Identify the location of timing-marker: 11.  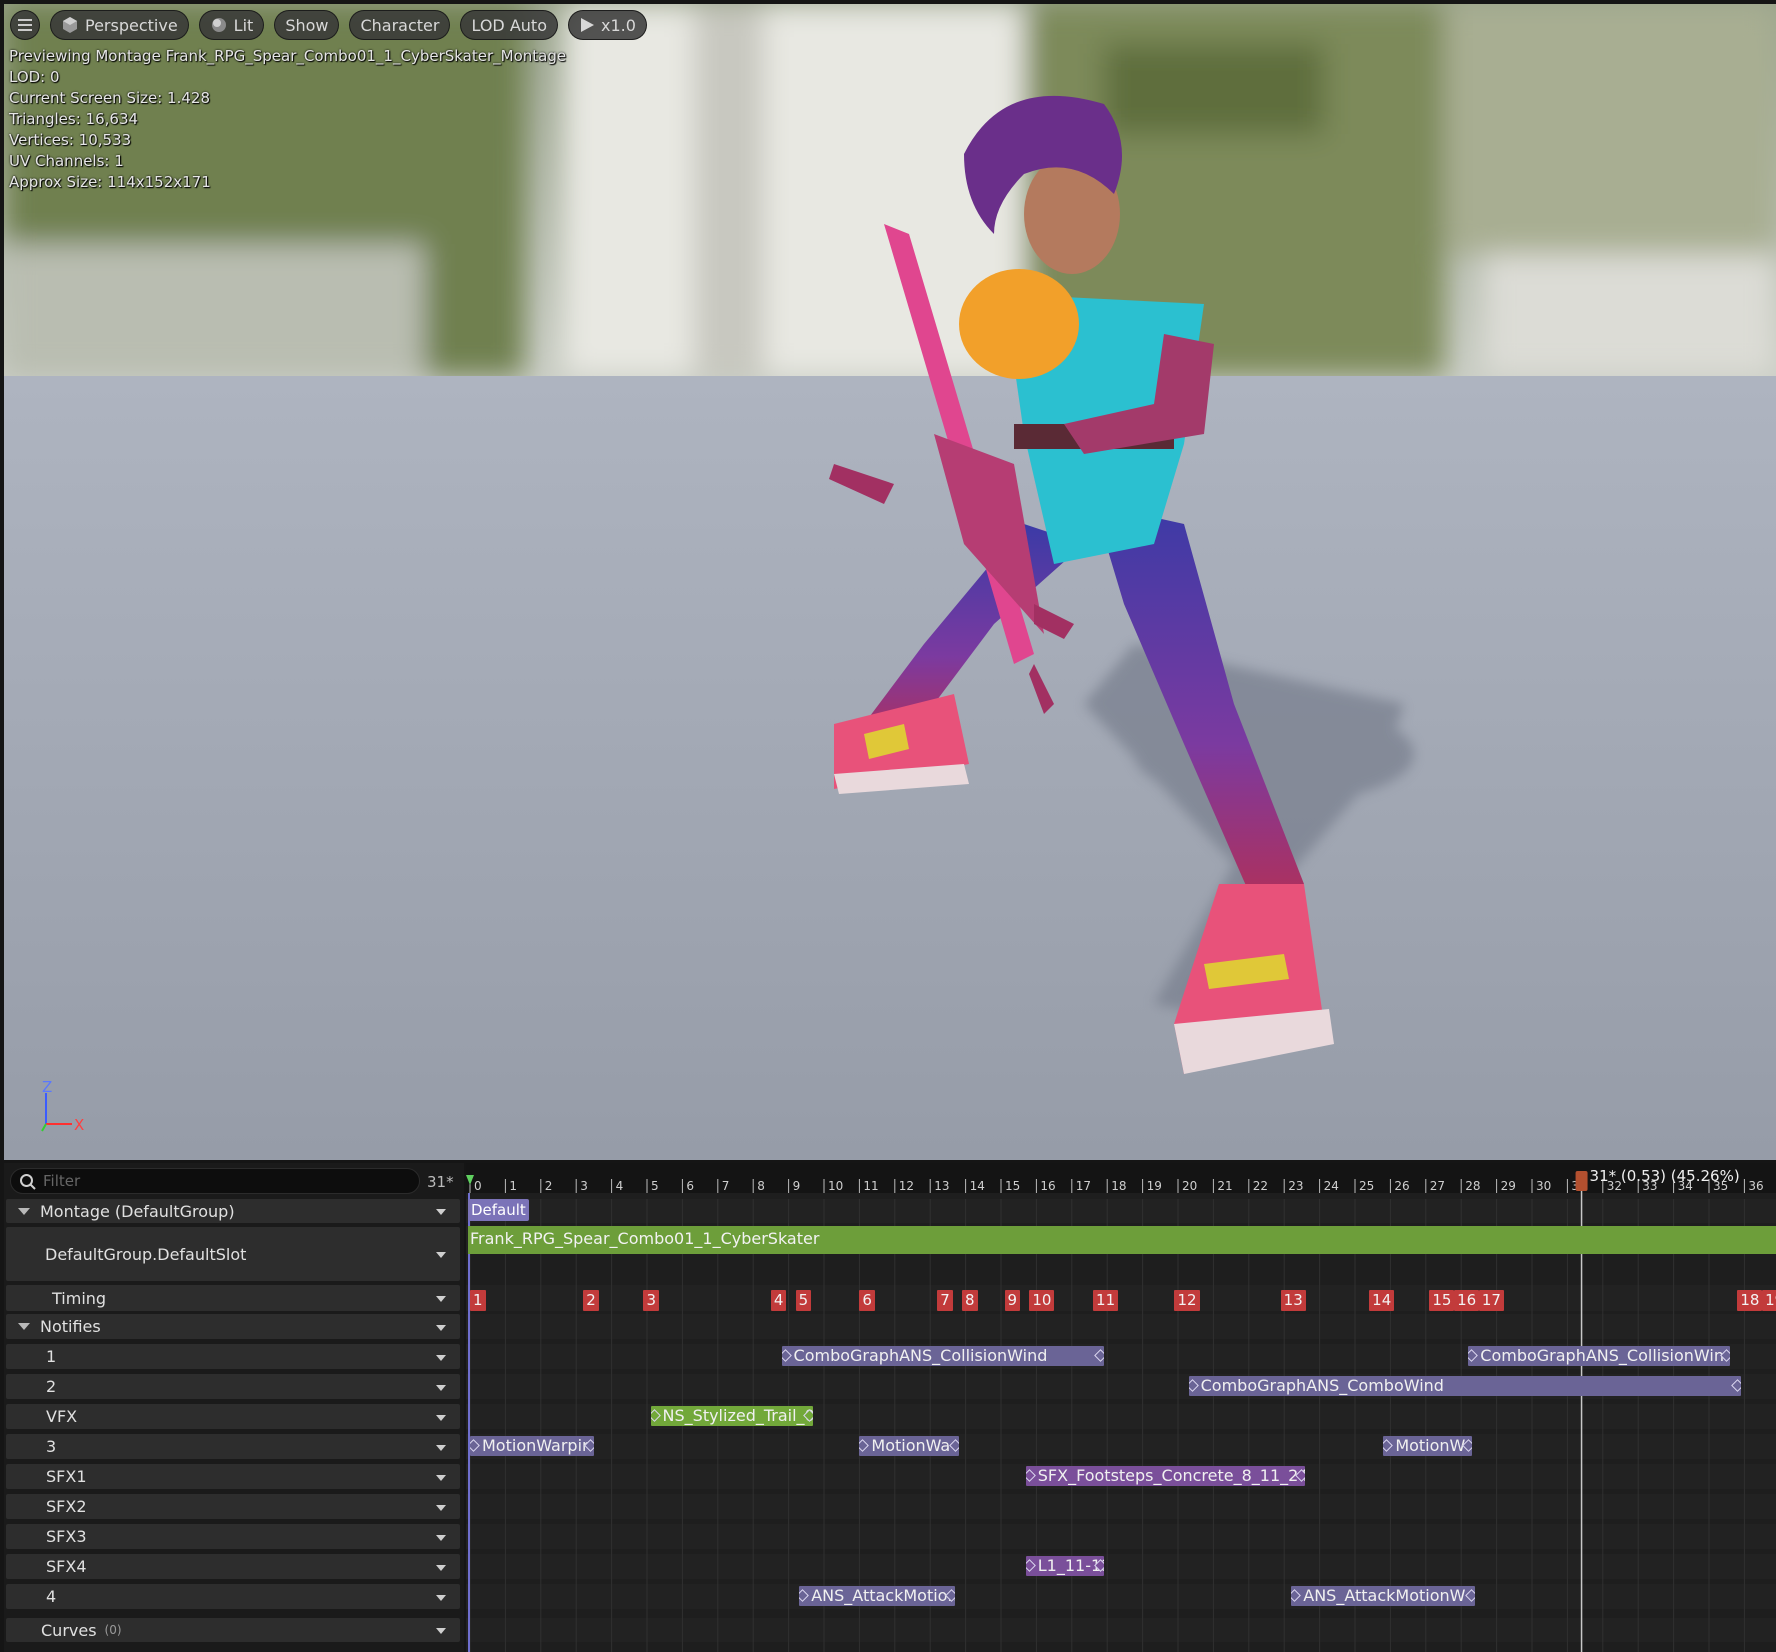
(1106, 1300).